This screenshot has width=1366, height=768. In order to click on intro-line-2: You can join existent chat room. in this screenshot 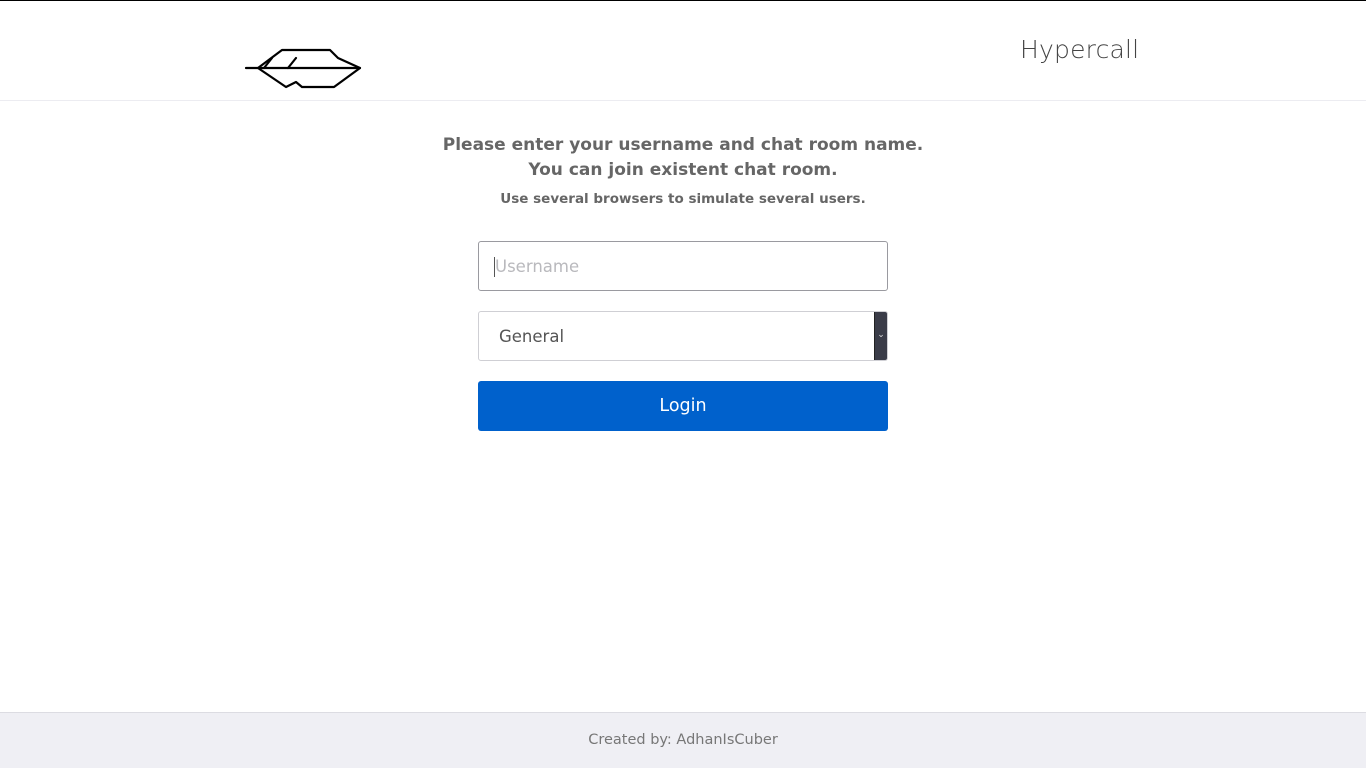, I will do `click(683, 170)`.